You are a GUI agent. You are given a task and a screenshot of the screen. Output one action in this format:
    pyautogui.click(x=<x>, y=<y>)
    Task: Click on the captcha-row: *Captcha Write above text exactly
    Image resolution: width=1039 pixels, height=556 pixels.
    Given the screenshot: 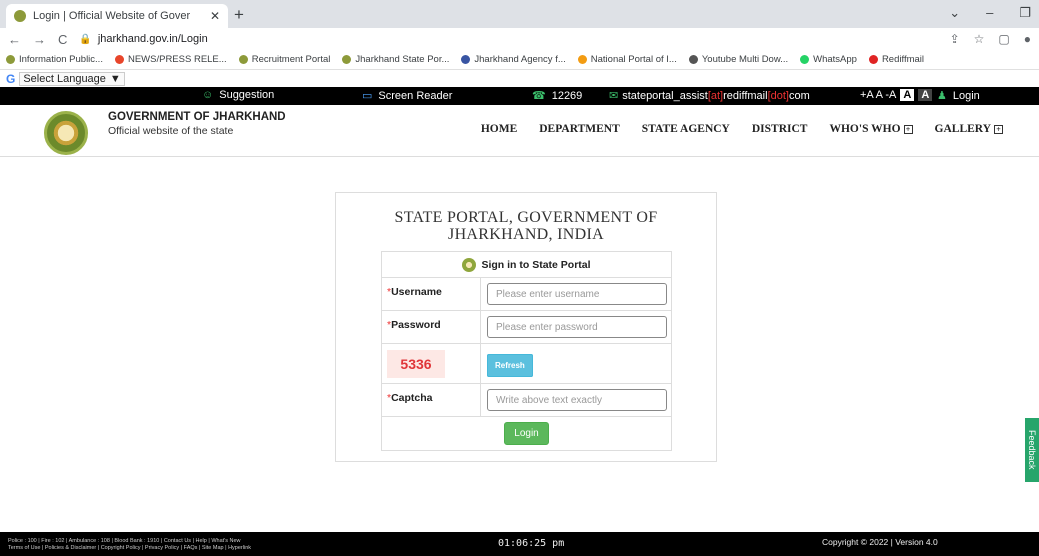 What is the action you would take?
    pyautogui.click(x=526, y=399)
    